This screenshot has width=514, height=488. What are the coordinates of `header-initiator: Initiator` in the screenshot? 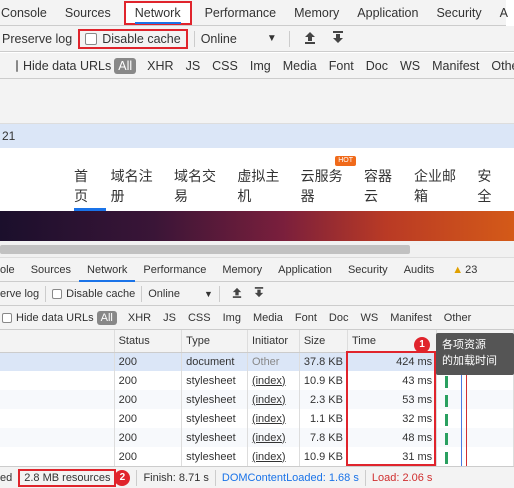 It's located at (273, 341).